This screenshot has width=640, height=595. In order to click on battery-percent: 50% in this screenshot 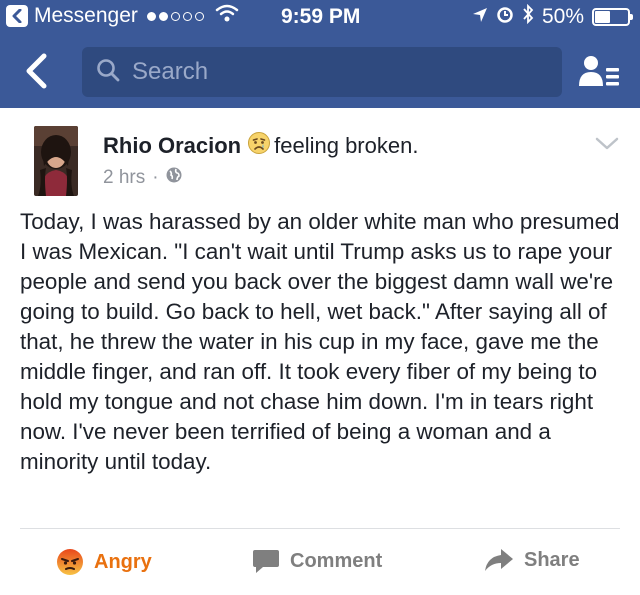, I will do `click(562, 16)`.